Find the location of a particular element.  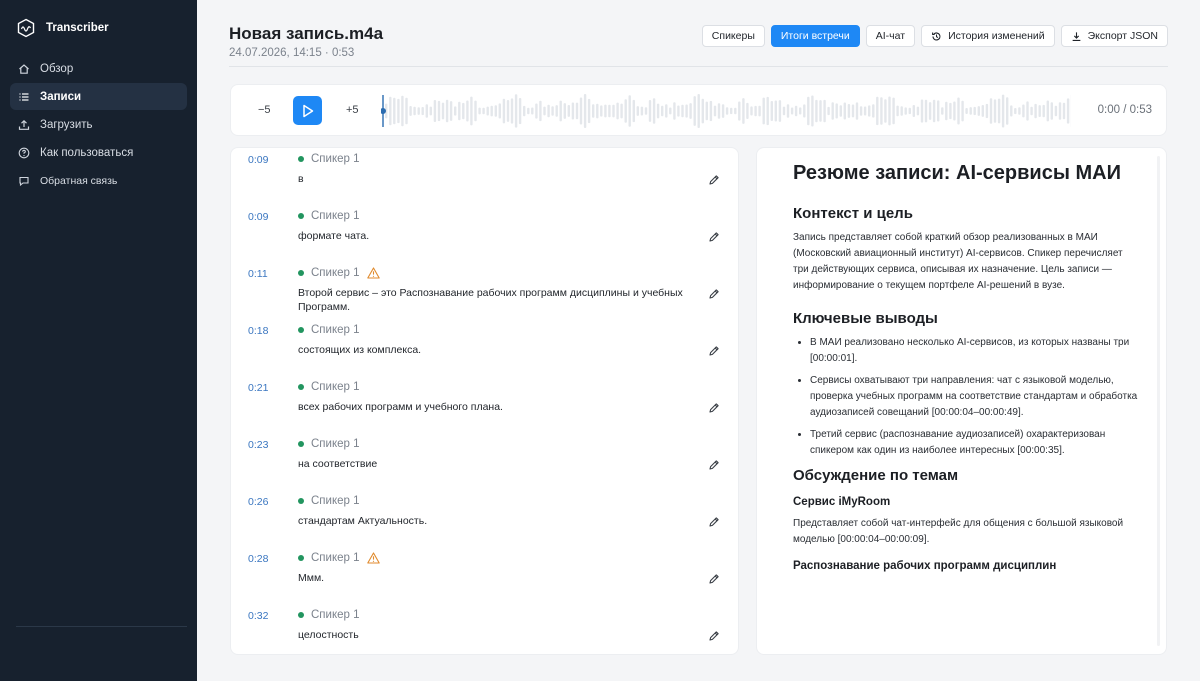

transcript-segment: 0:09 Спикер 1 формате чата. is located at coordinates (484, 233).